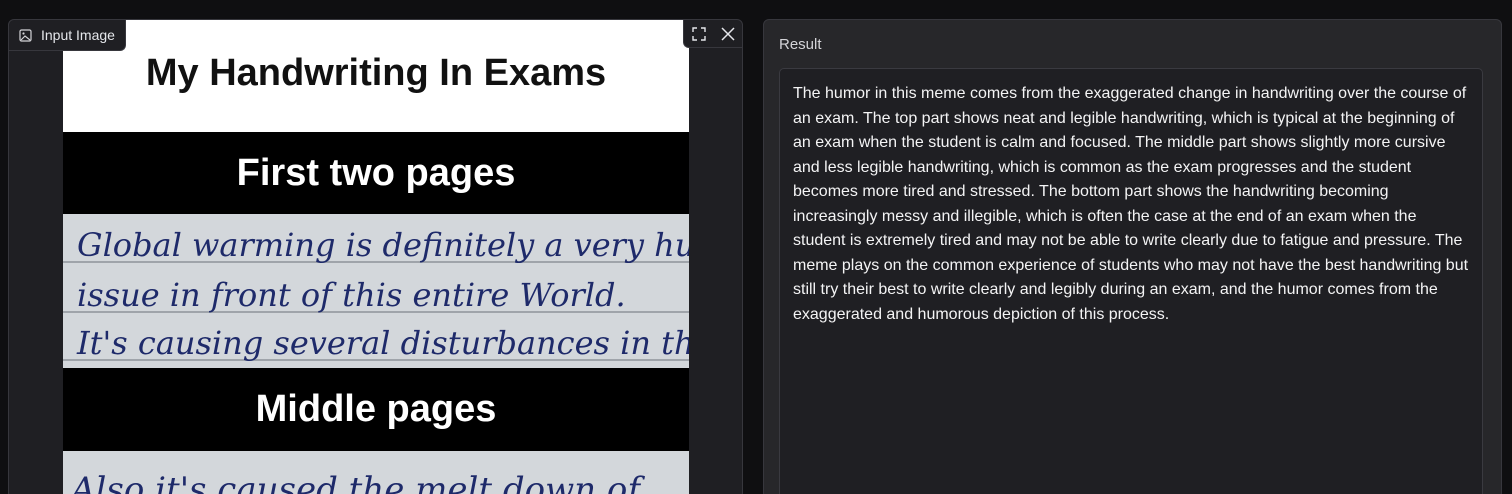 This screenshot has height=494, width=1512. Describe the element at coordinates (727, 34) in the screenshot. I see `close-icon` at that location.